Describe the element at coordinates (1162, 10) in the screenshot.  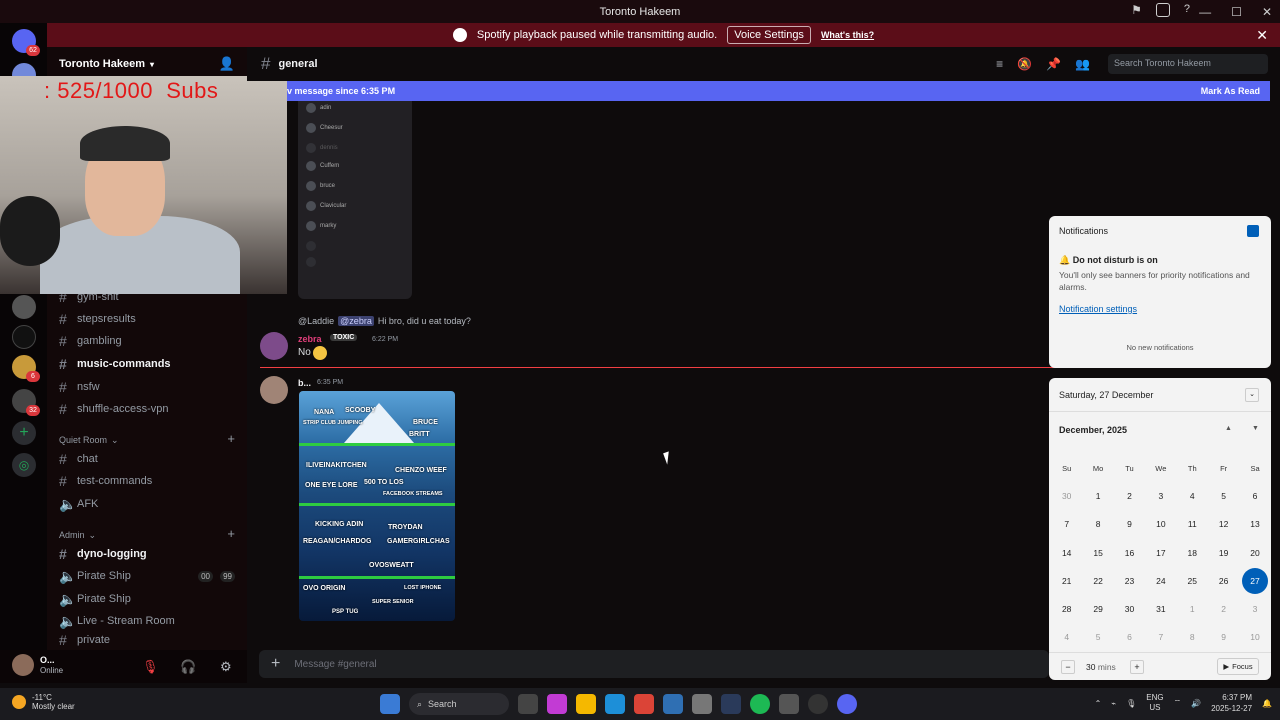
I see `inbox-icon` at that location.